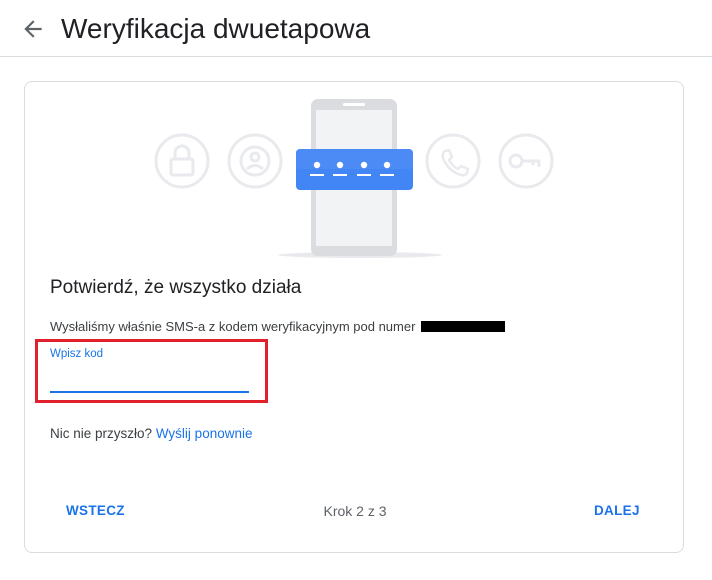  What do you see at coordinates (149, 379) in the screenshot?
I see `code-input` at bounding box center [149, 379].